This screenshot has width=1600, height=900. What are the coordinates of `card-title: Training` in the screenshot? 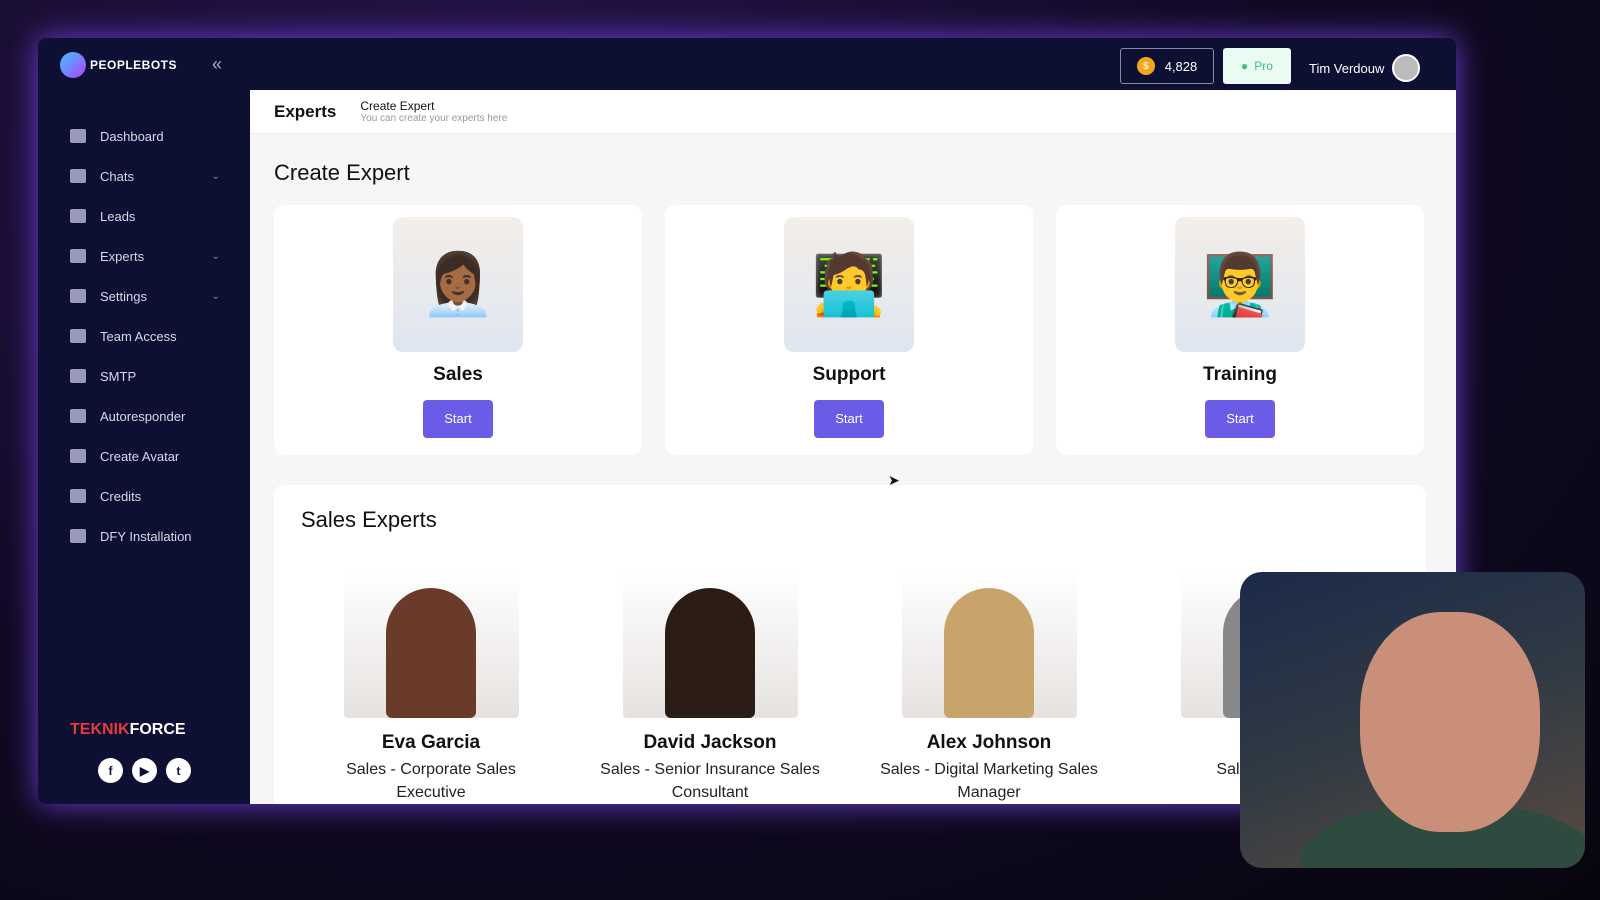 It's located at (1240, 374).